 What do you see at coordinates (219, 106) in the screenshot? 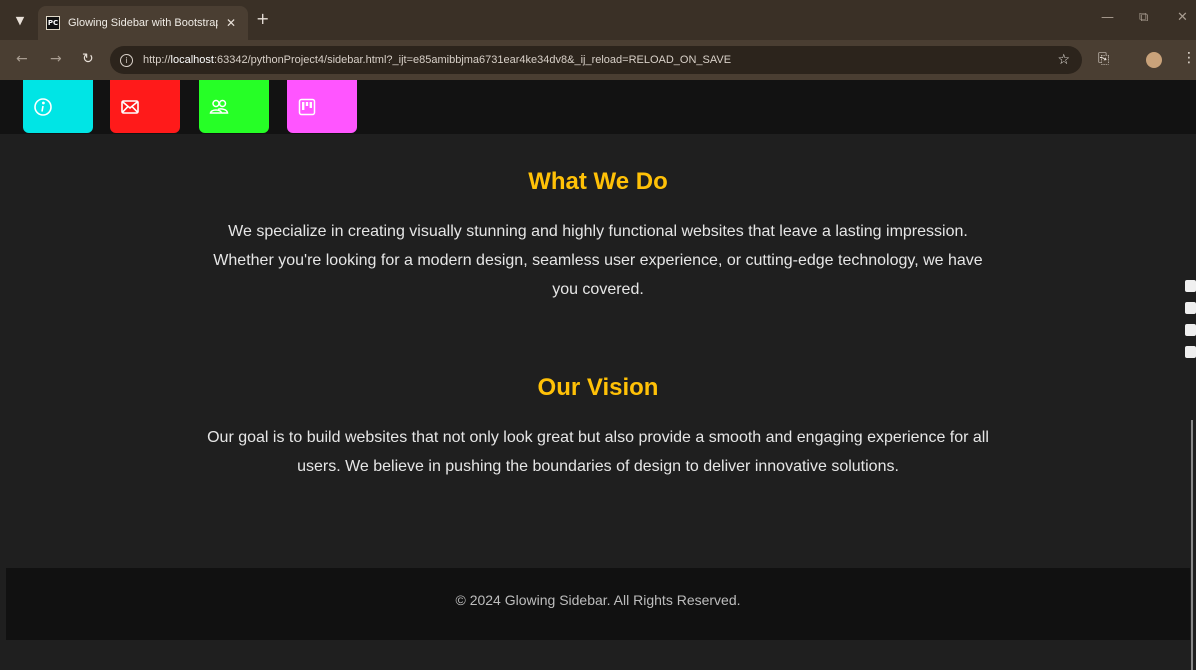
I see `users-icon` at bounding box center [219, 106].